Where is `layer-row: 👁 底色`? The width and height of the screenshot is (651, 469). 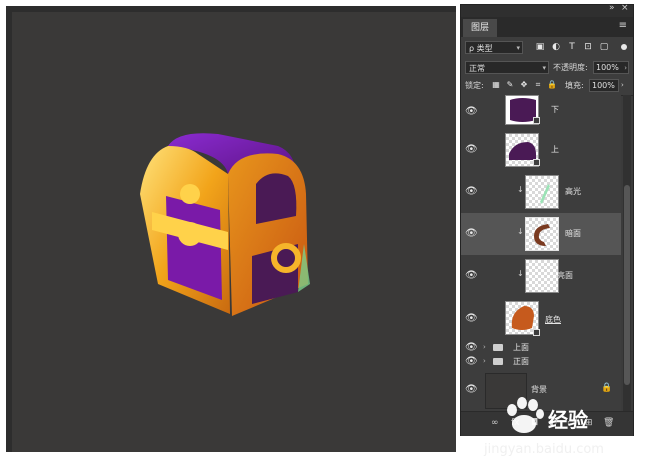
layer-row: 👁 底色 is located at coordinates (541, 319).